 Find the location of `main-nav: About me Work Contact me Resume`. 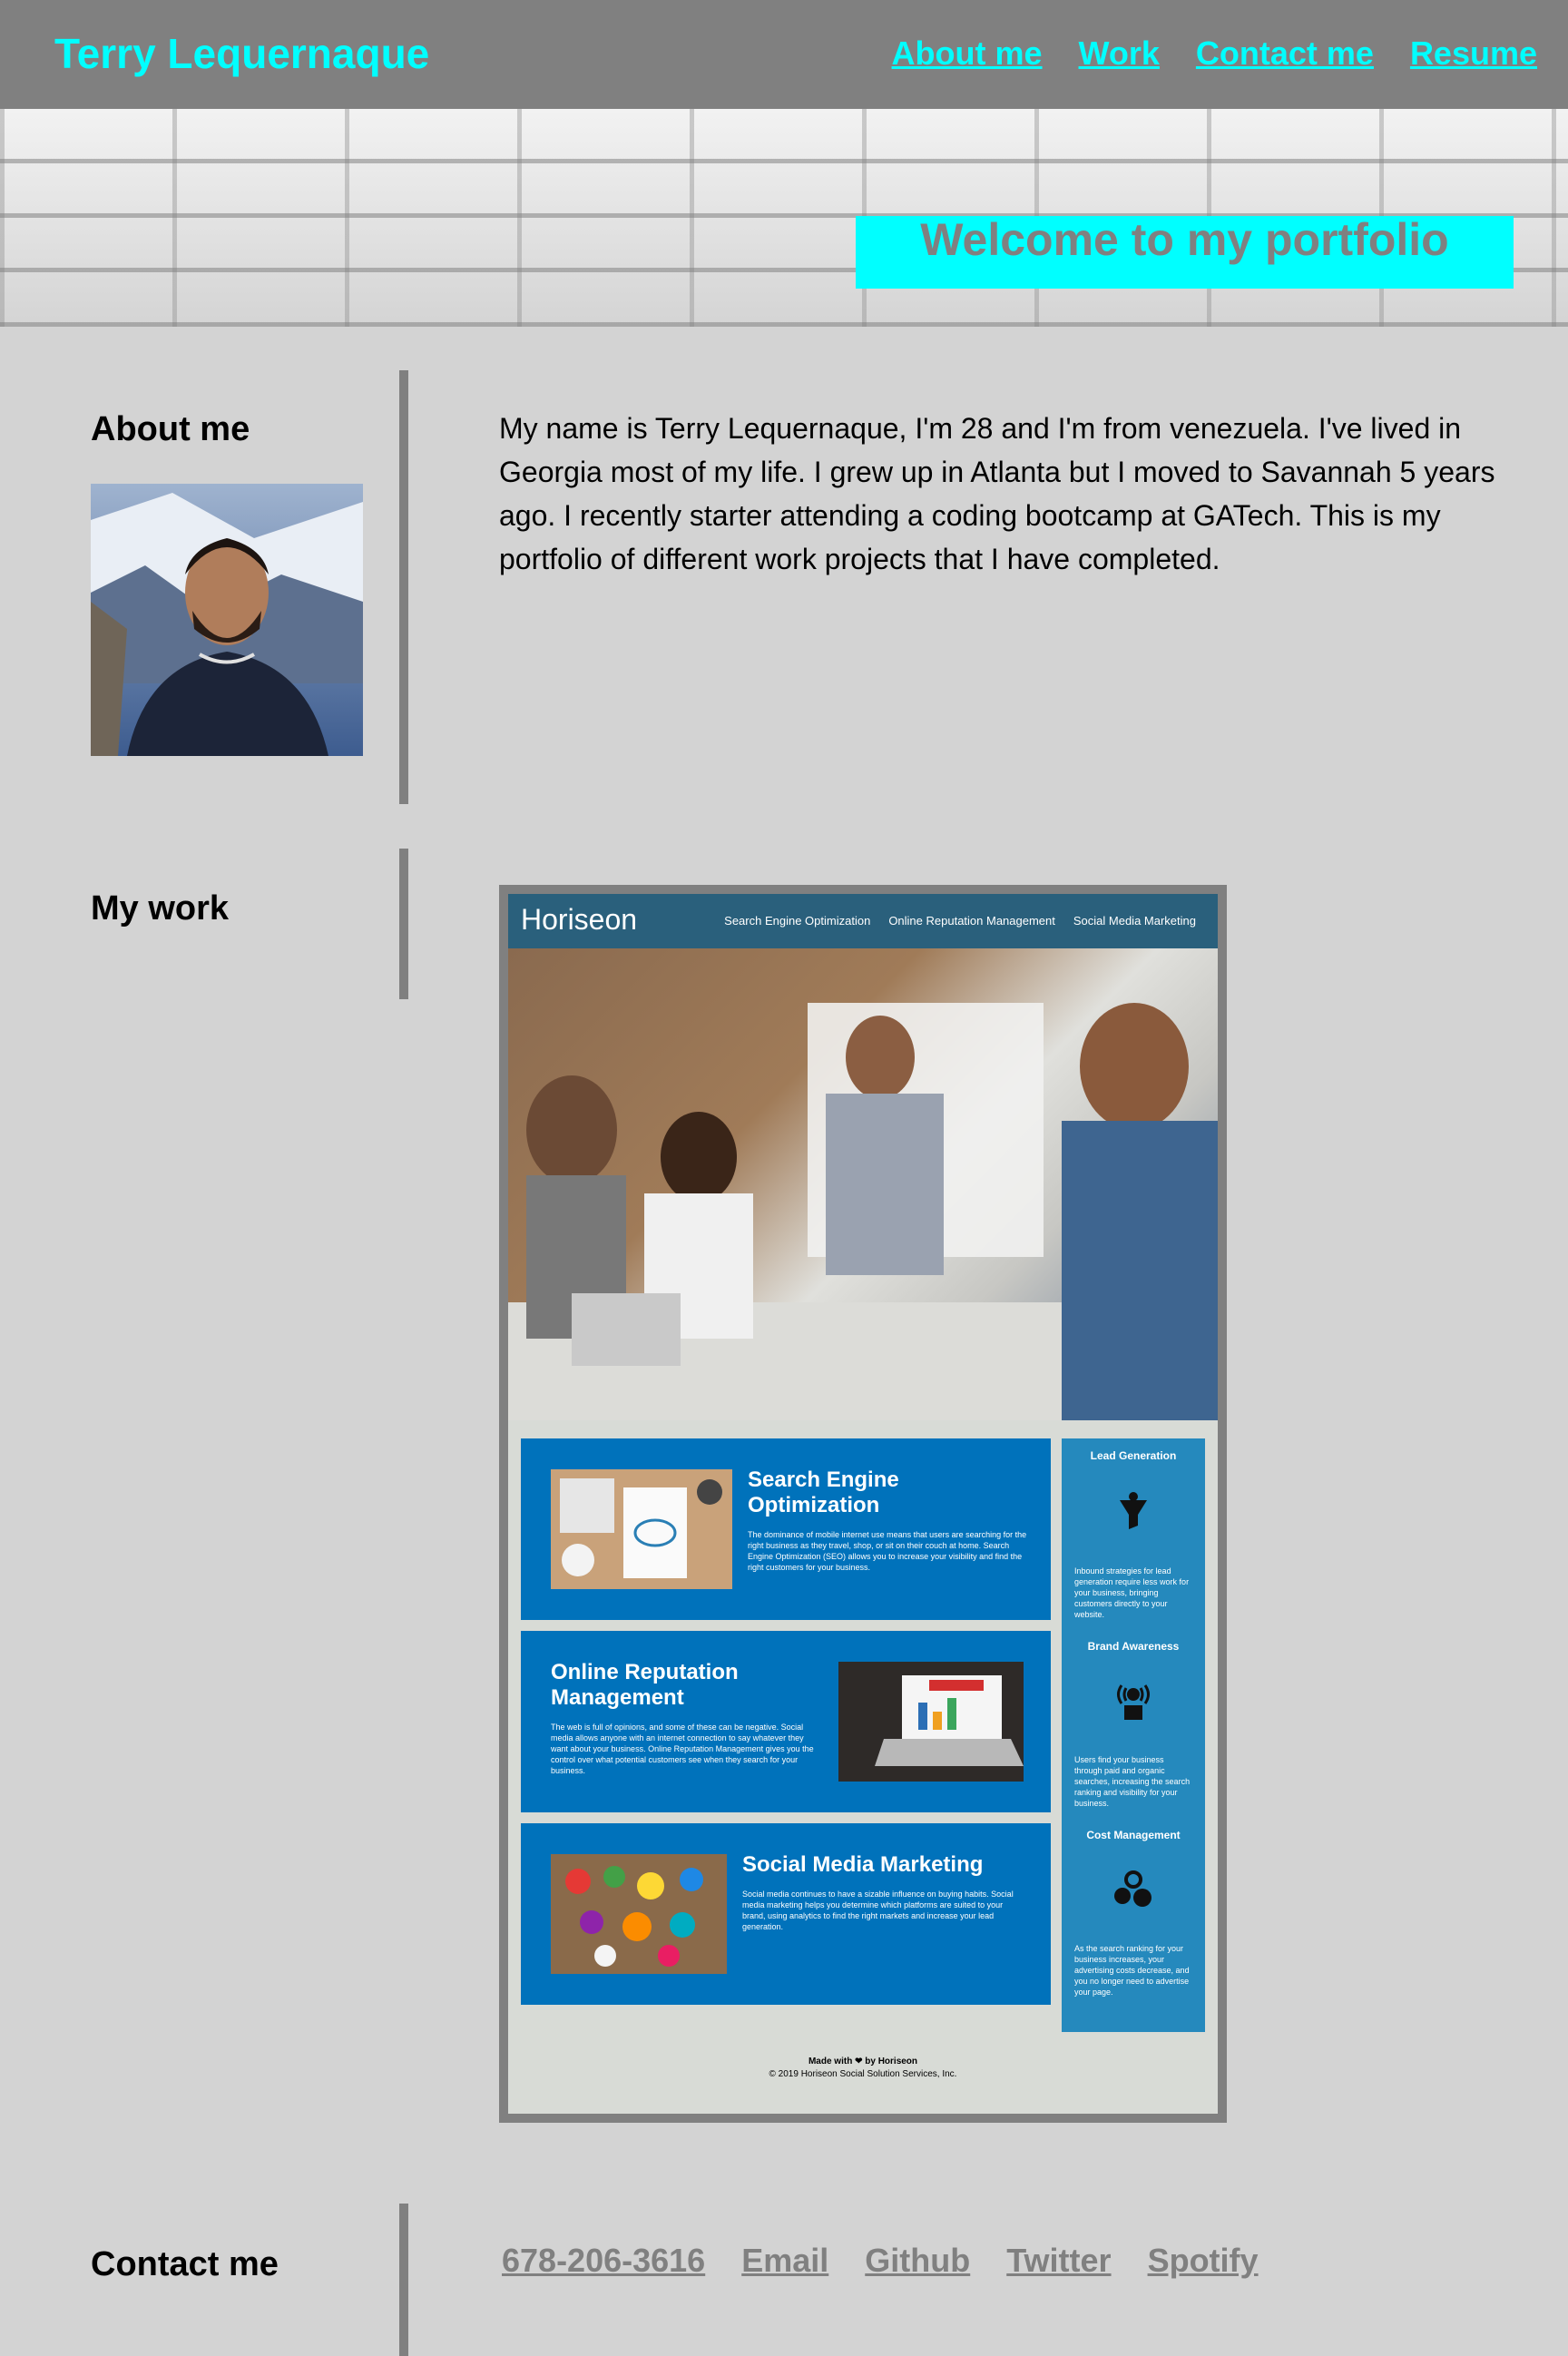

main-nav: About me Work Contact me Resume is located at coordinates (1214, 54).